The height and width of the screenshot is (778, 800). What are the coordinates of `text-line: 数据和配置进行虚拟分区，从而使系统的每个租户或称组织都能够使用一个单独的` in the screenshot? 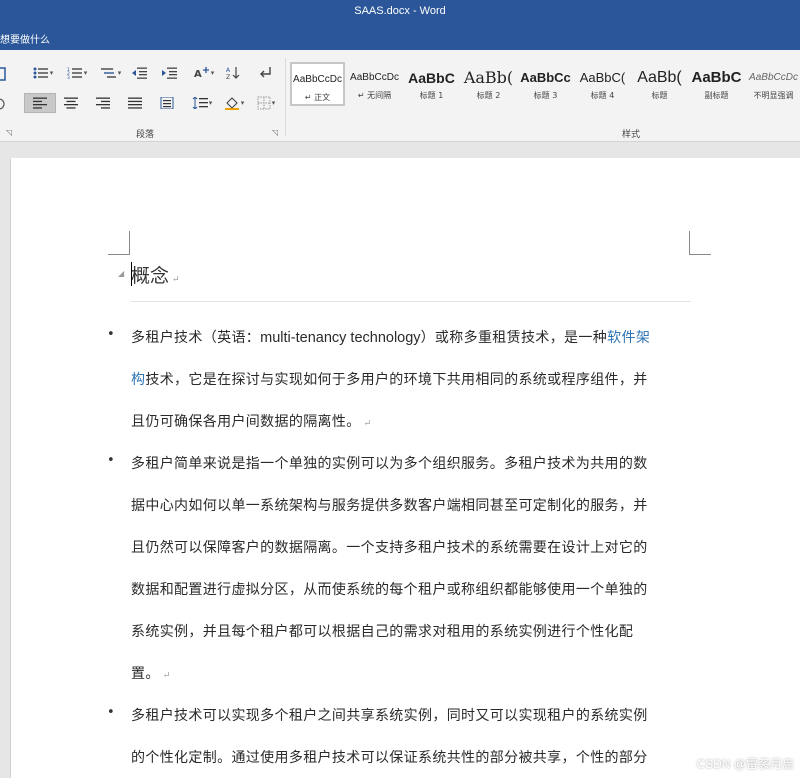 It's located at (411, 590).